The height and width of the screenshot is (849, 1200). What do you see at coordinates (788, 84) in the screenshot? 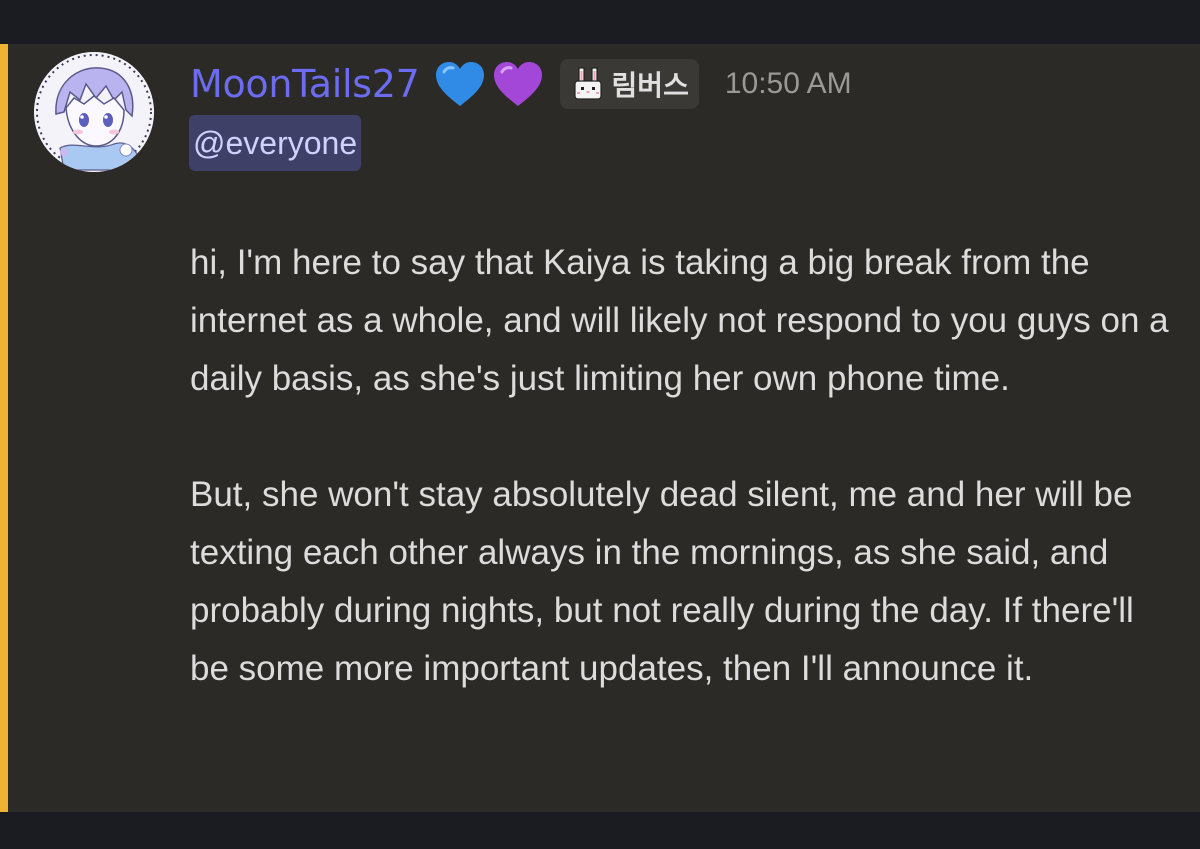
I see `timestamp: 10:50 AM` at bounding box center [788, 84].